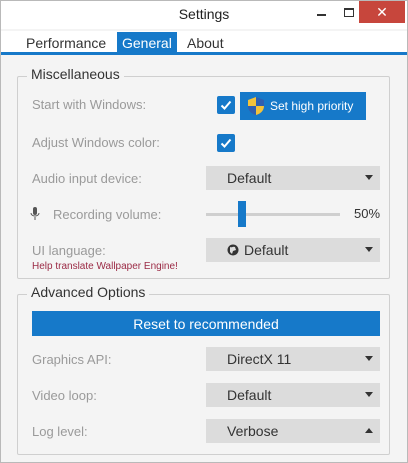 This screenshot has height=463, width=408. What do you see at coordinates (266, 250) in the screenshot?
I see `ui-language-value: Default` at bounding box center [266, 250].